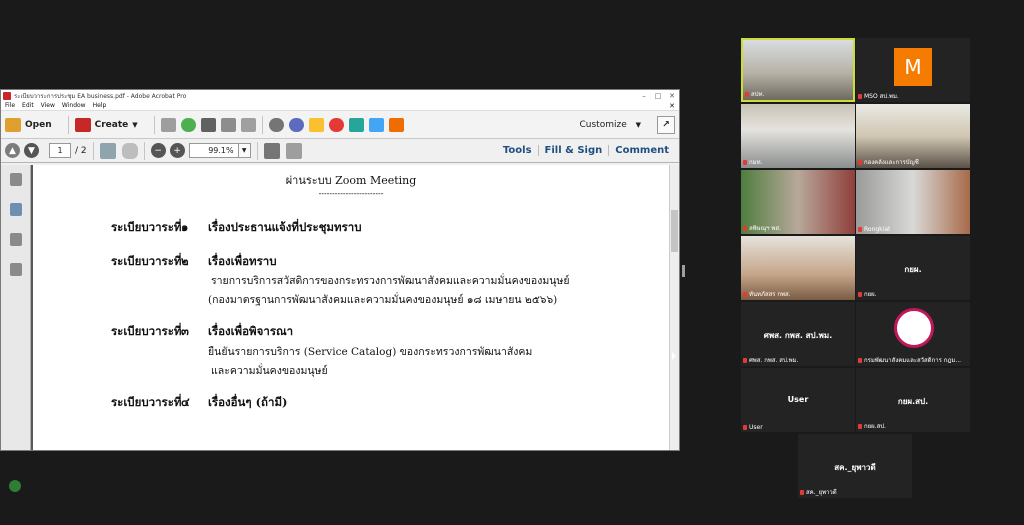 The height and width of the screenshot is (525, 1024). Describe the element at coordinates (244, 150) in the screenshot. I see `zoom-dropdown-icon: ▼` at that location.